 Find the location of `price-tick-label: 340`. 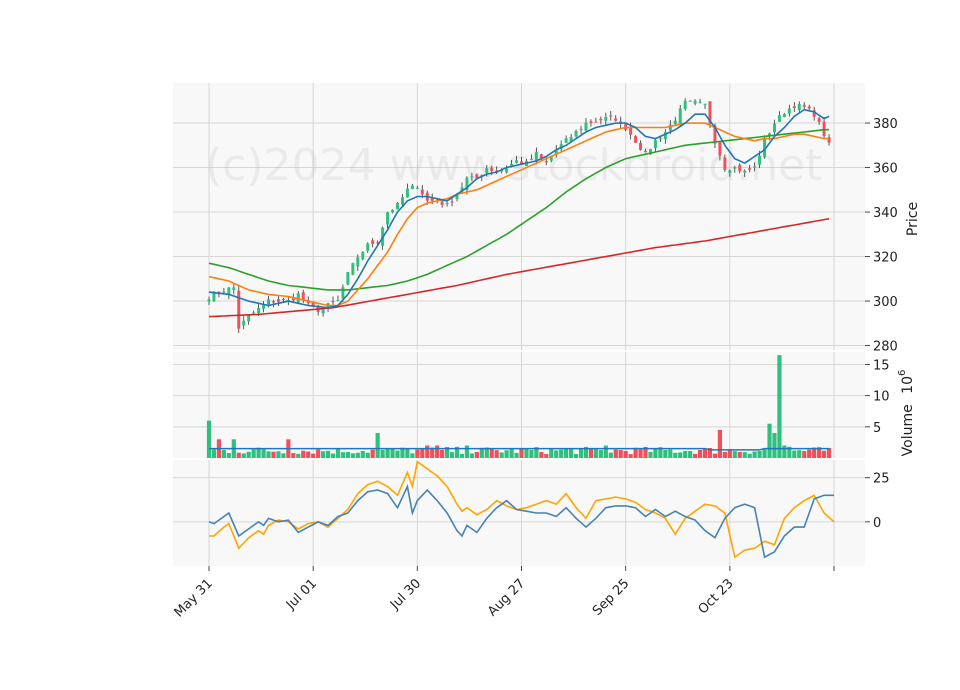

price-tick-label: 340 is located at coordinates (885, 213).